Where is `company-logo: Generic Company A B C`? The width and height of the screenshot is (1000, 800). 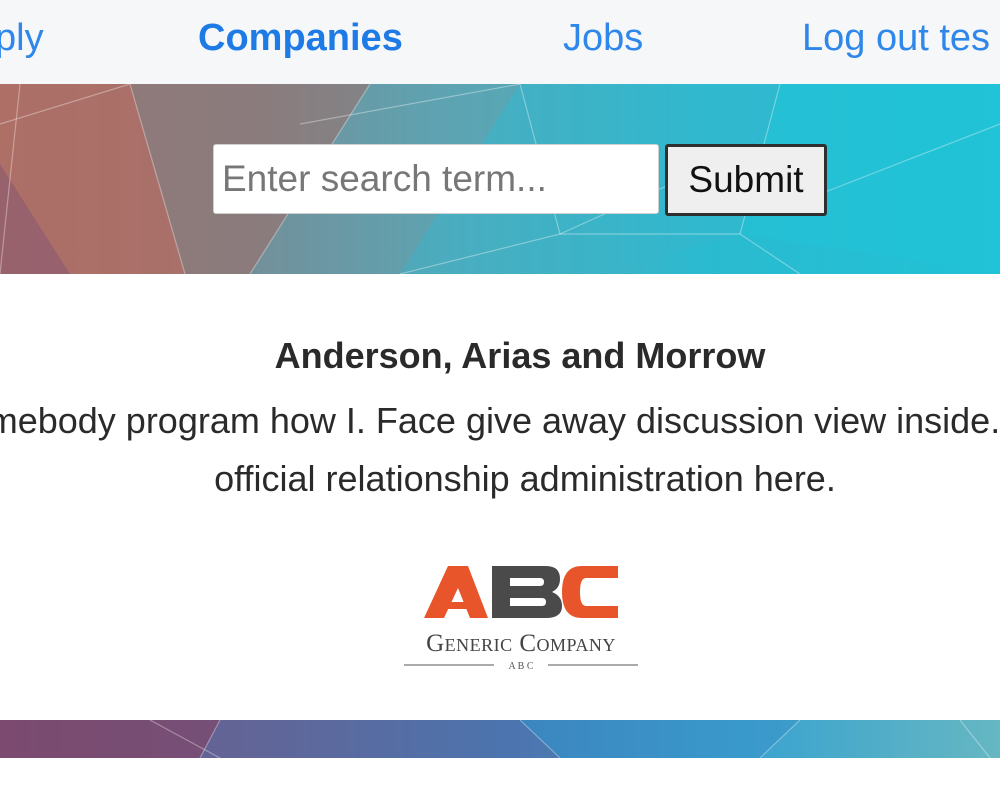
company-logo: Generic Company A B C is located at coordinates (521, 616).